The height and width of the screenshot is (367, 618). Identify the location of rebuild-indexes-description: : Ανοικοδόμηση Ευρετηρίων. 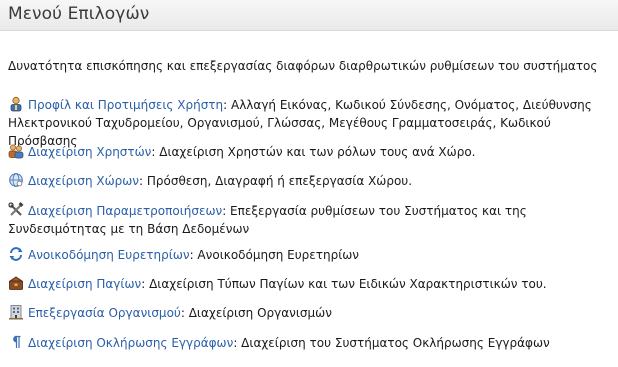
(274, 255).